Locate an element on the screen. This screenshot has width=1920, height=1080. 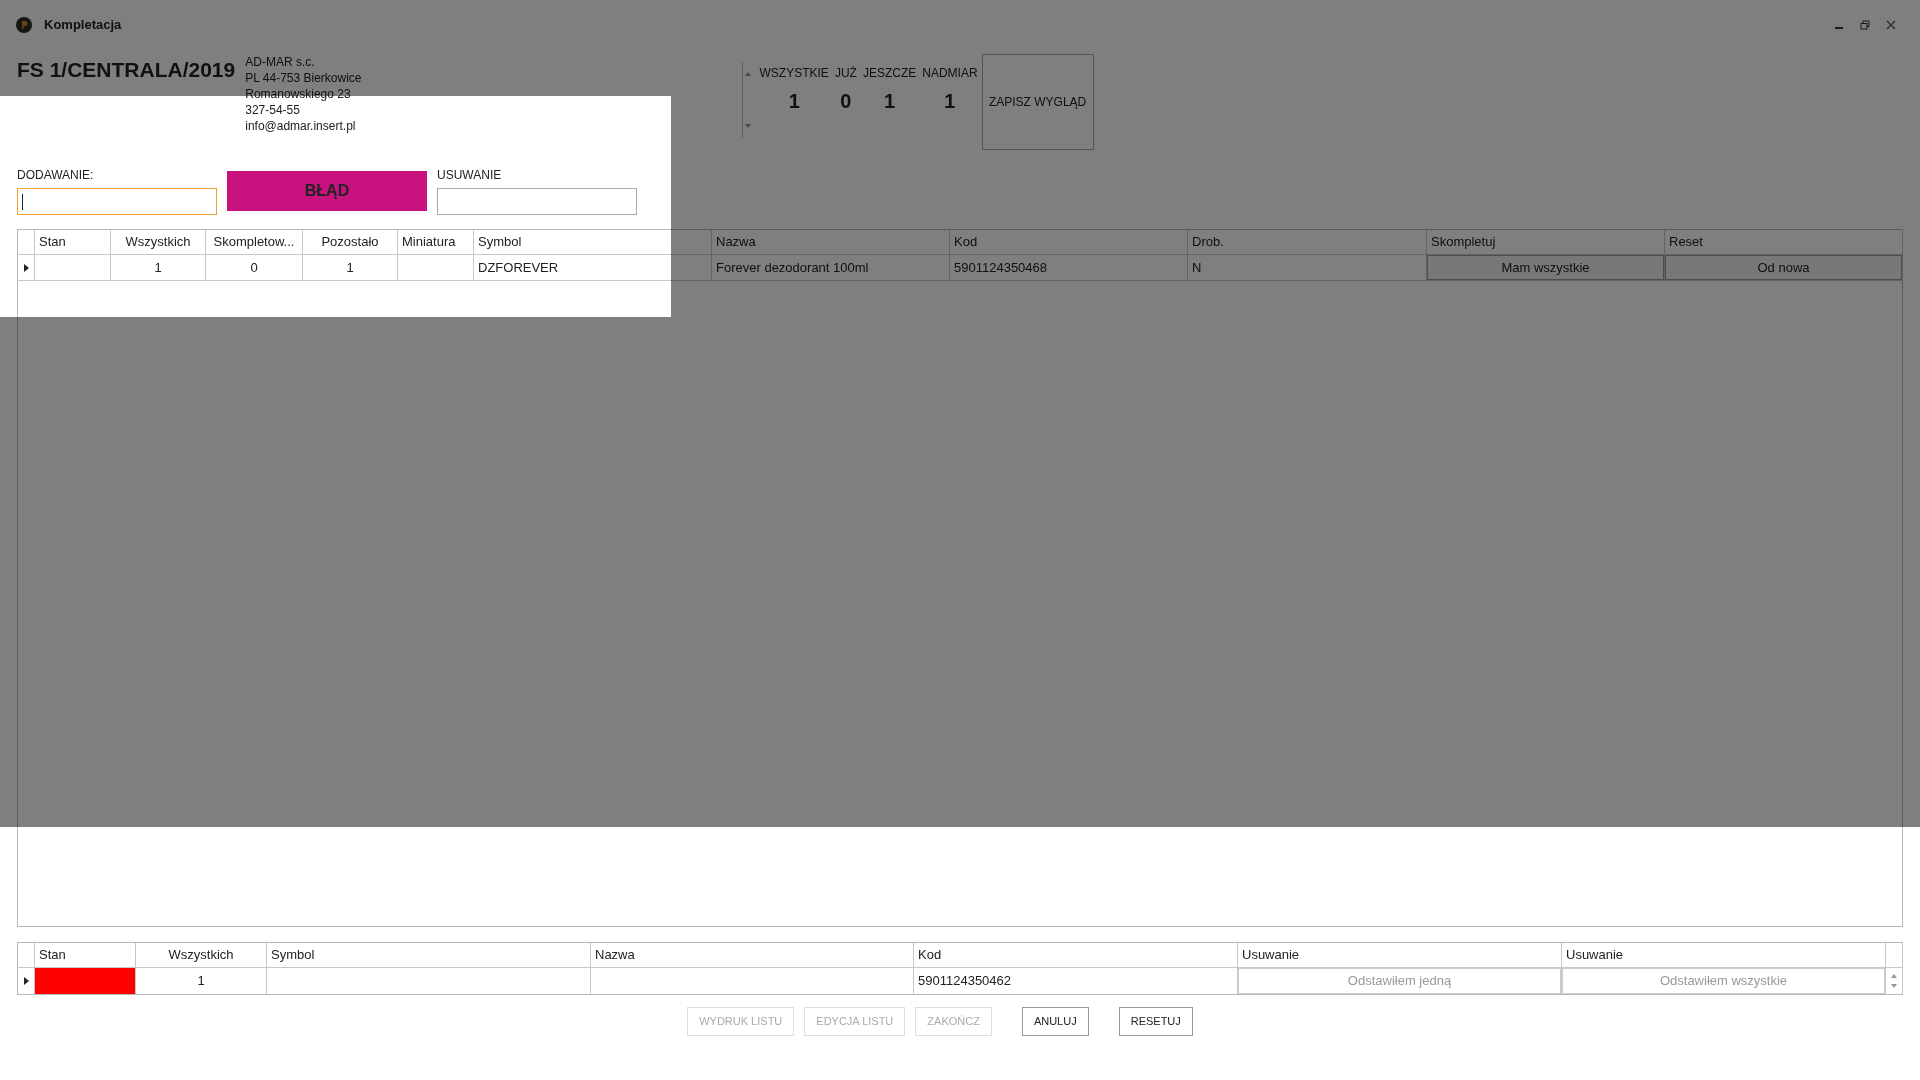
address-line: AD-MAR s.c. is located at coordinates (280, 62).